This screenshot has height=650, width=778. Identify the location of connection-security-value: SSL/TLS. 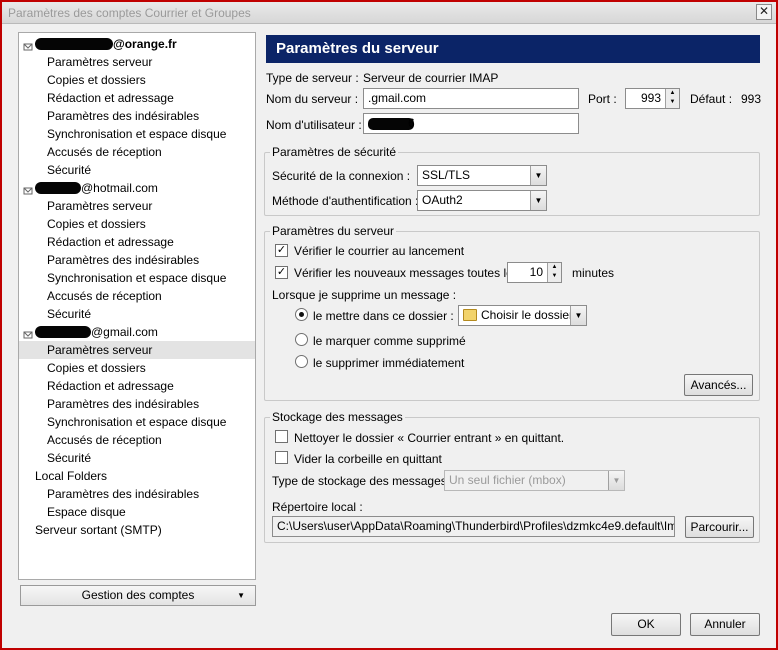
(446, 175).